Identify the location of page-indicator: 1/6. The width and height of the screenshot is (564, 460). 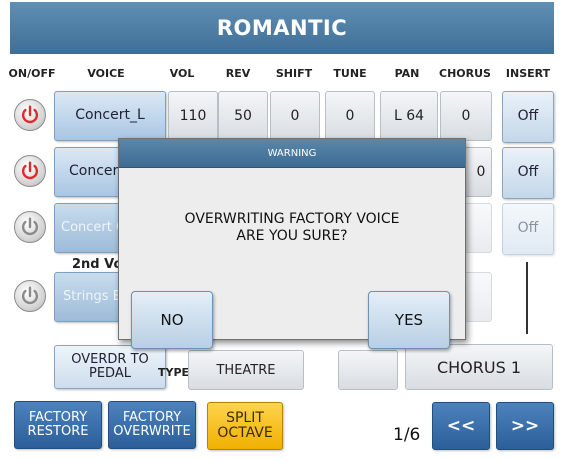
(407, 435).